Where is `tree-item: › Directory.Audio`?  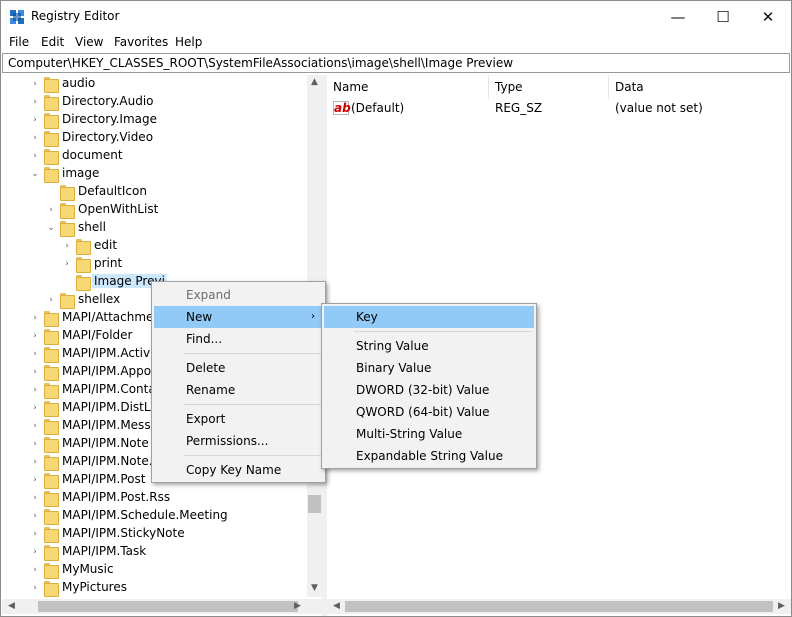 tree-item: › Directory.Audio is located at coordinates (154, 102).